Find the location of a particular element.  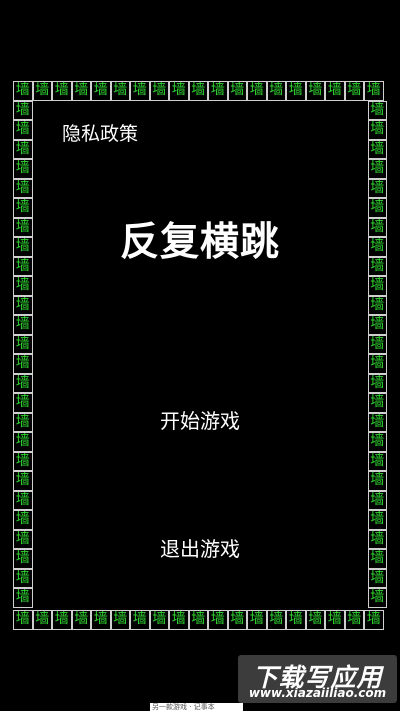

watermark-url: www.xiazaiiliao.com is located at coordinates (317, 693).